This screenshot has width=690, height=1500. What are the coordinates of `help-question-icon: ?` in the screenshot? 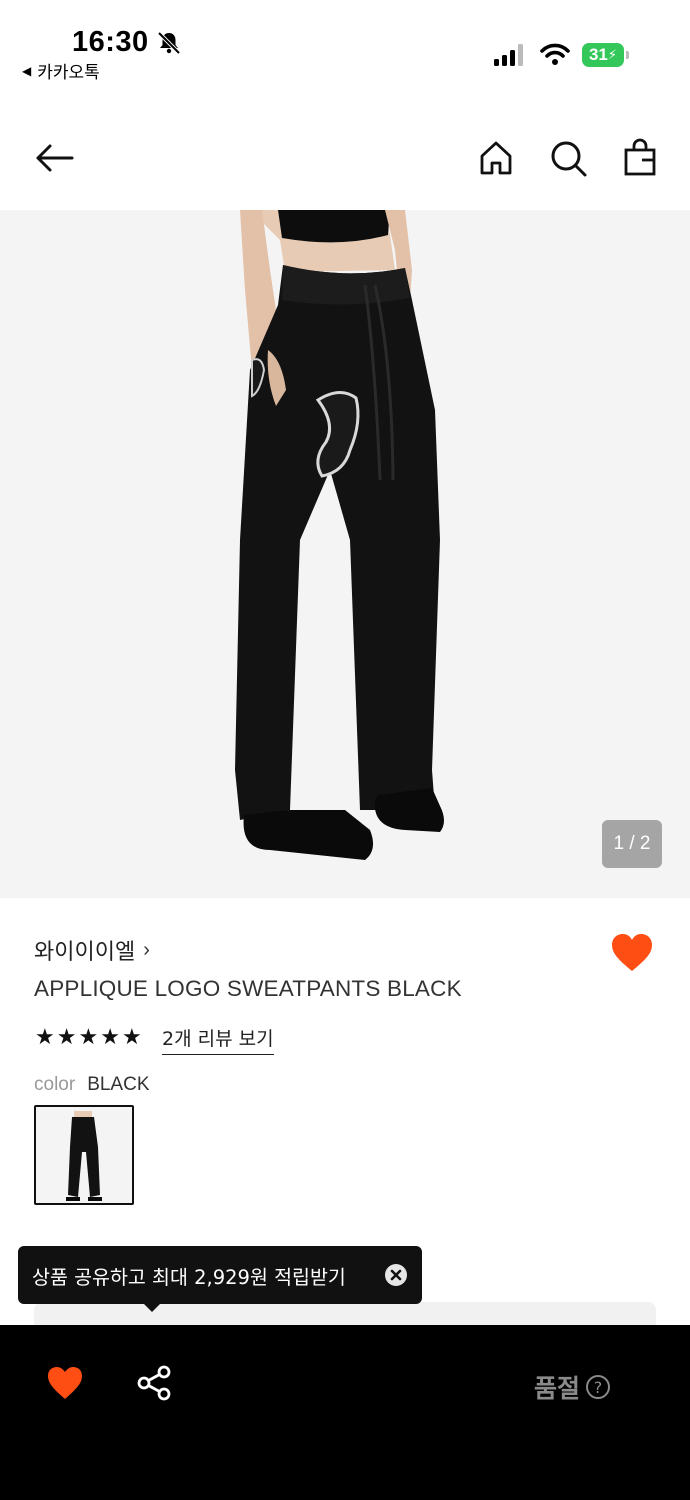 It's located at (598, 1387).